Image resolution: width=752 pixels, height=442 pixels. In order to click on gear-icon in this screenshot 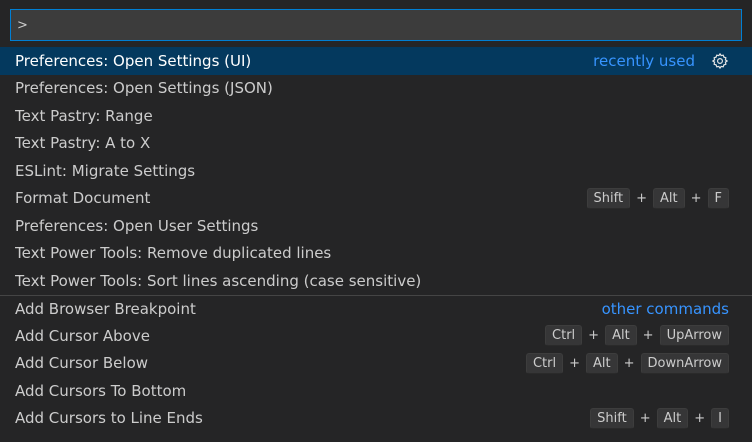, I will do `click(720, 61)`.